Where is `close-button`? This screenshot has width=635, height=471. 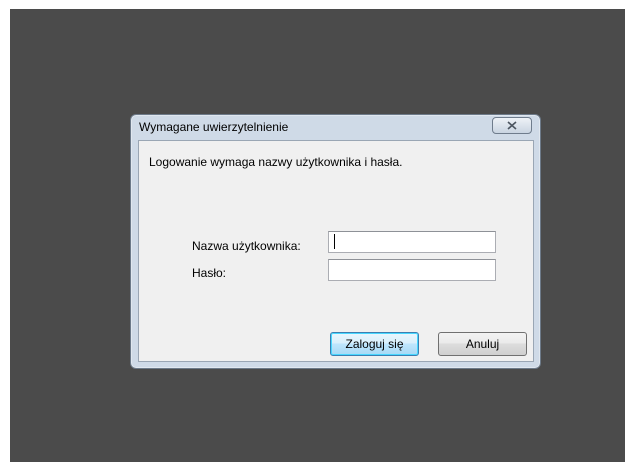
close-button is located at coordinates (512, 125).